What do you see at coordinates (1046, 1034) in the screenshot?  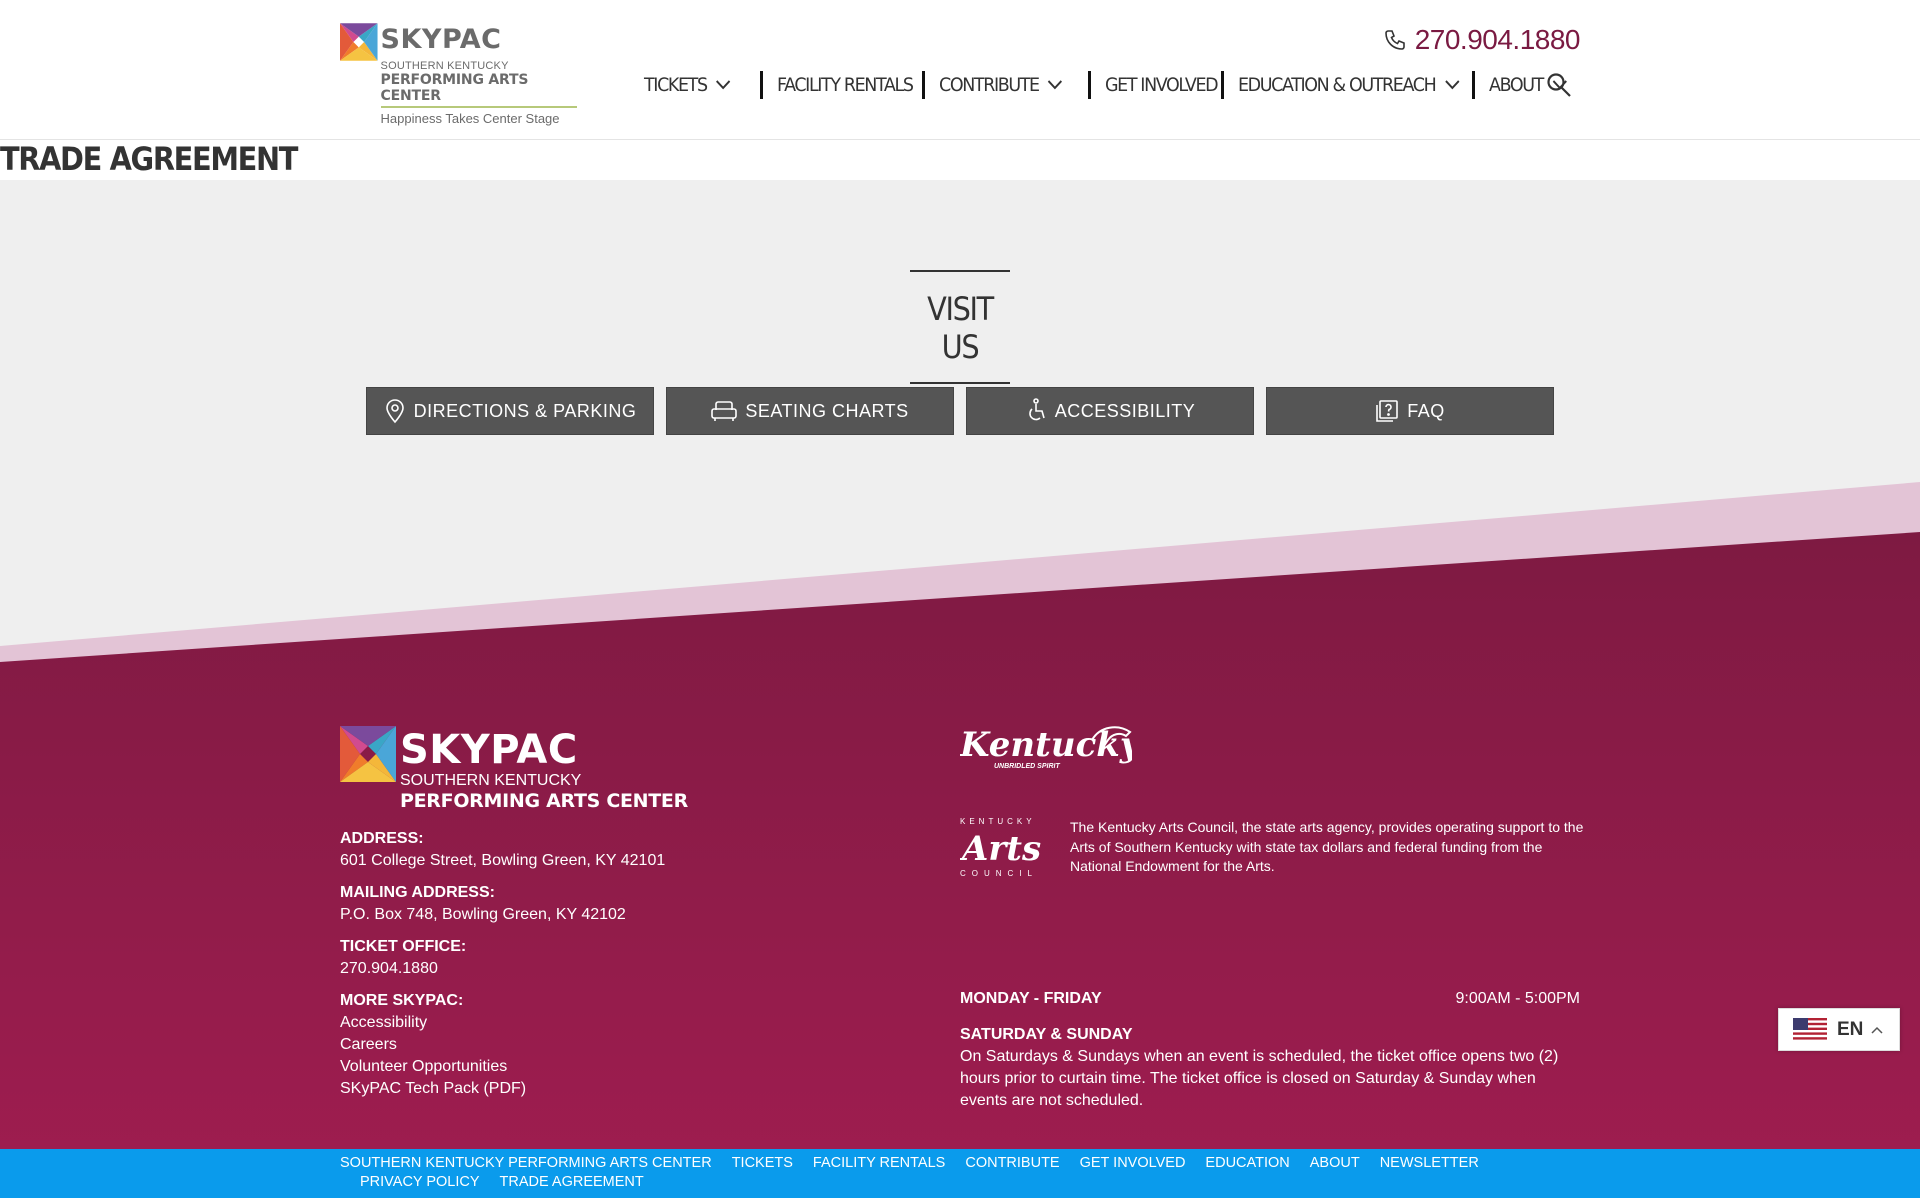 I see `weekend-hours-label: SATURDAY & SUNDAY` at bounding box center [1046, 1034].